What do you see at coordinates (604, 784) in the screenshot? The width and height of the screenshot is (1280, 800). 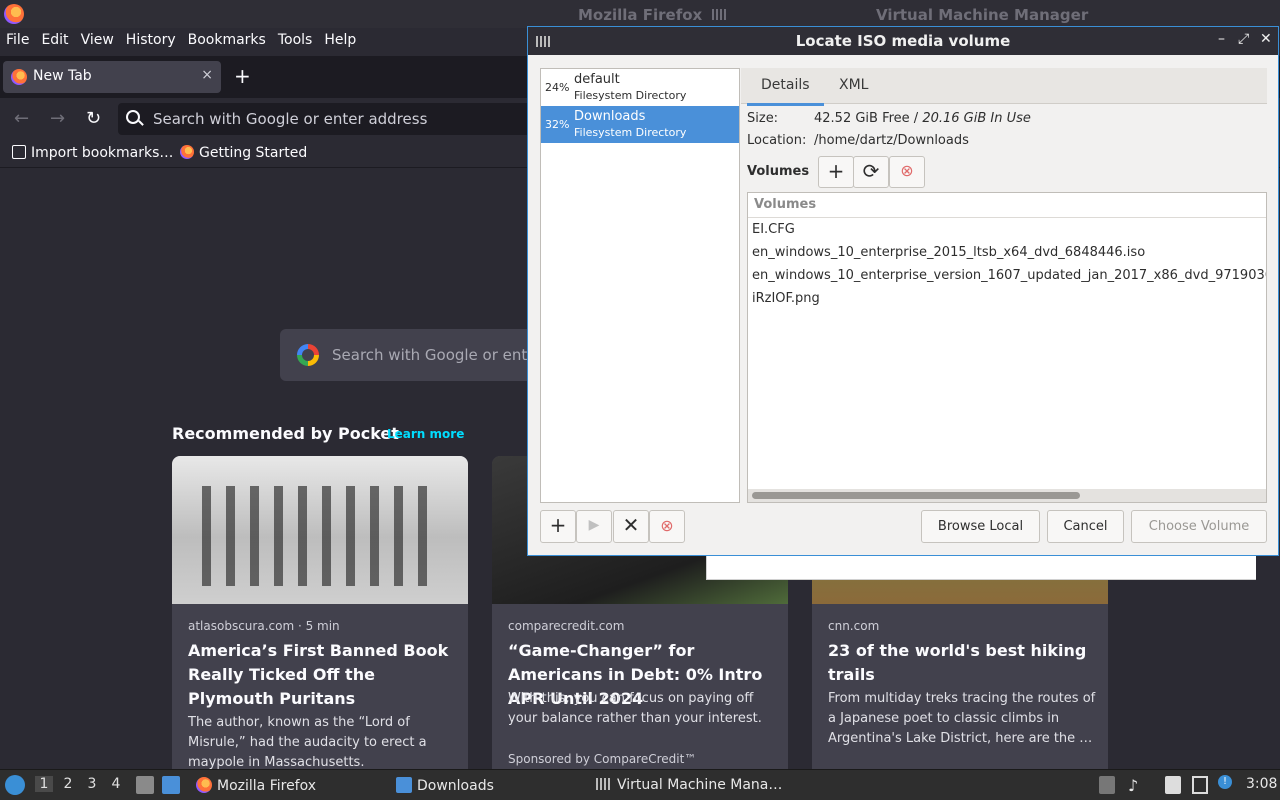 I see `vmm-icon` at bounding box center [604, 784].